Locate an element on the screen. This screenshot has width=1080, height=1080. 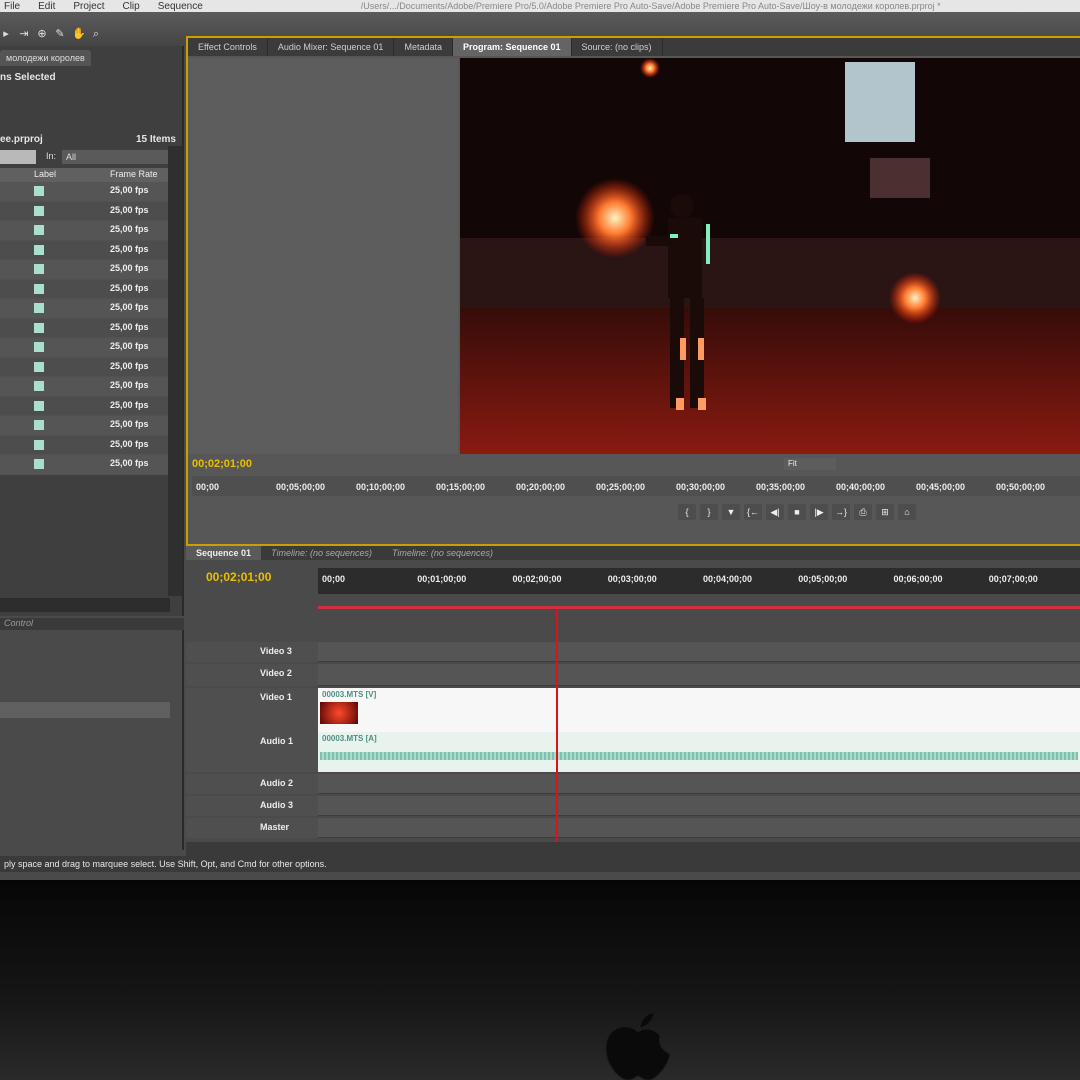
track-lane-audio3 is located at coordinates (699, 806).